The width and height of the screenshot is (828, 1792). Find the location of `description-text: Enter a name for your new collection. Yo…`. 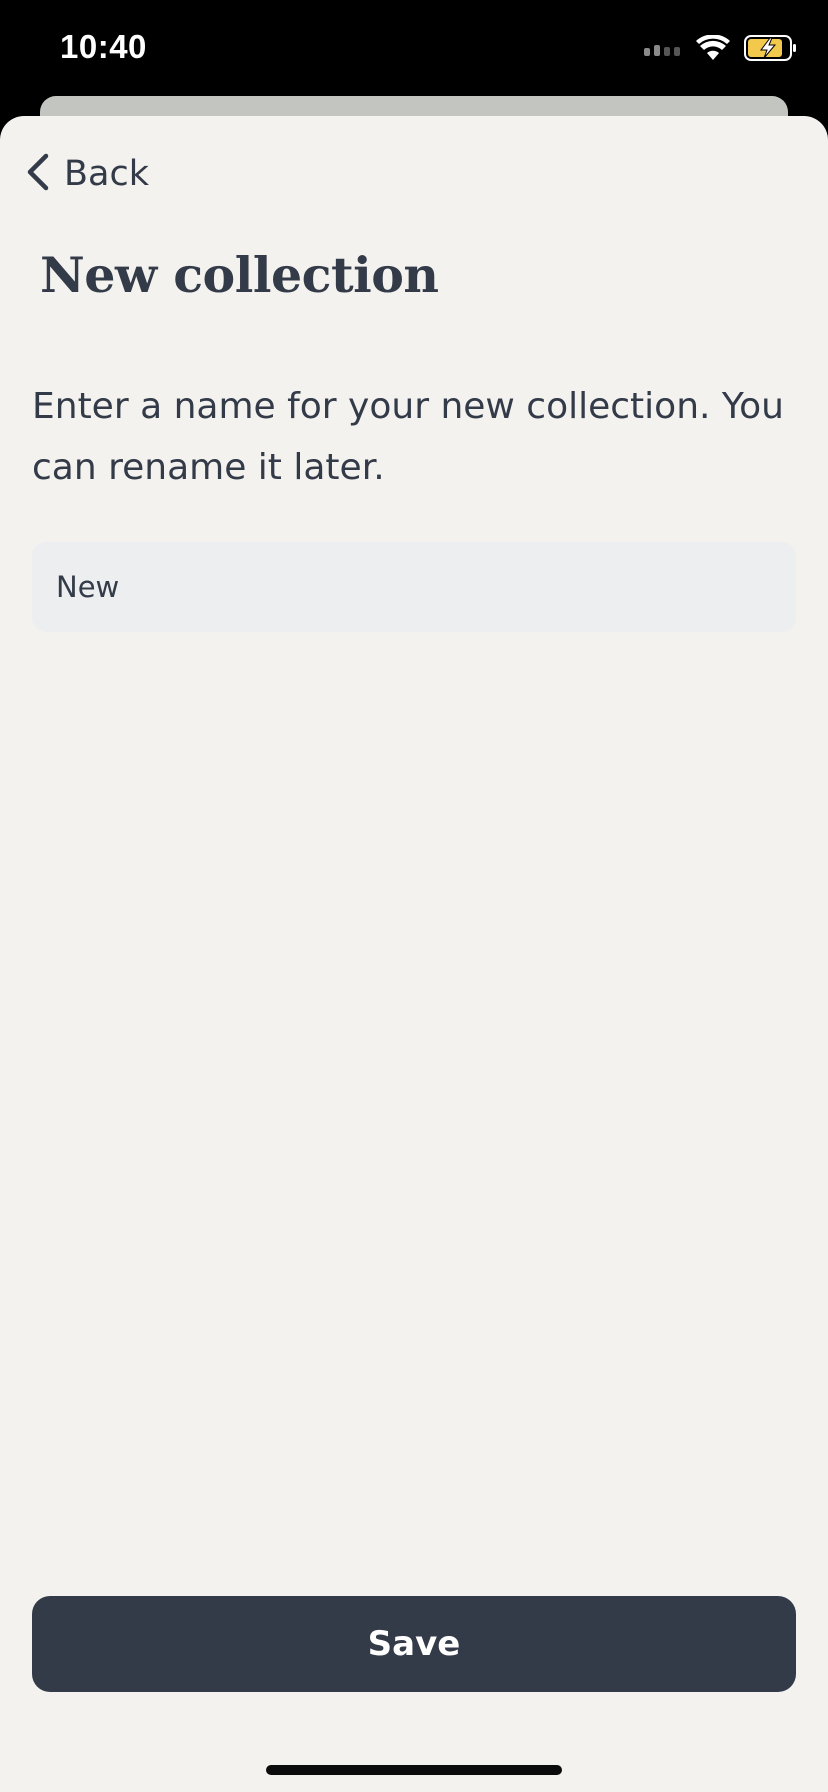

description-text: Enter a name for your new collection. Yo… is located at coordinates (408, 437).